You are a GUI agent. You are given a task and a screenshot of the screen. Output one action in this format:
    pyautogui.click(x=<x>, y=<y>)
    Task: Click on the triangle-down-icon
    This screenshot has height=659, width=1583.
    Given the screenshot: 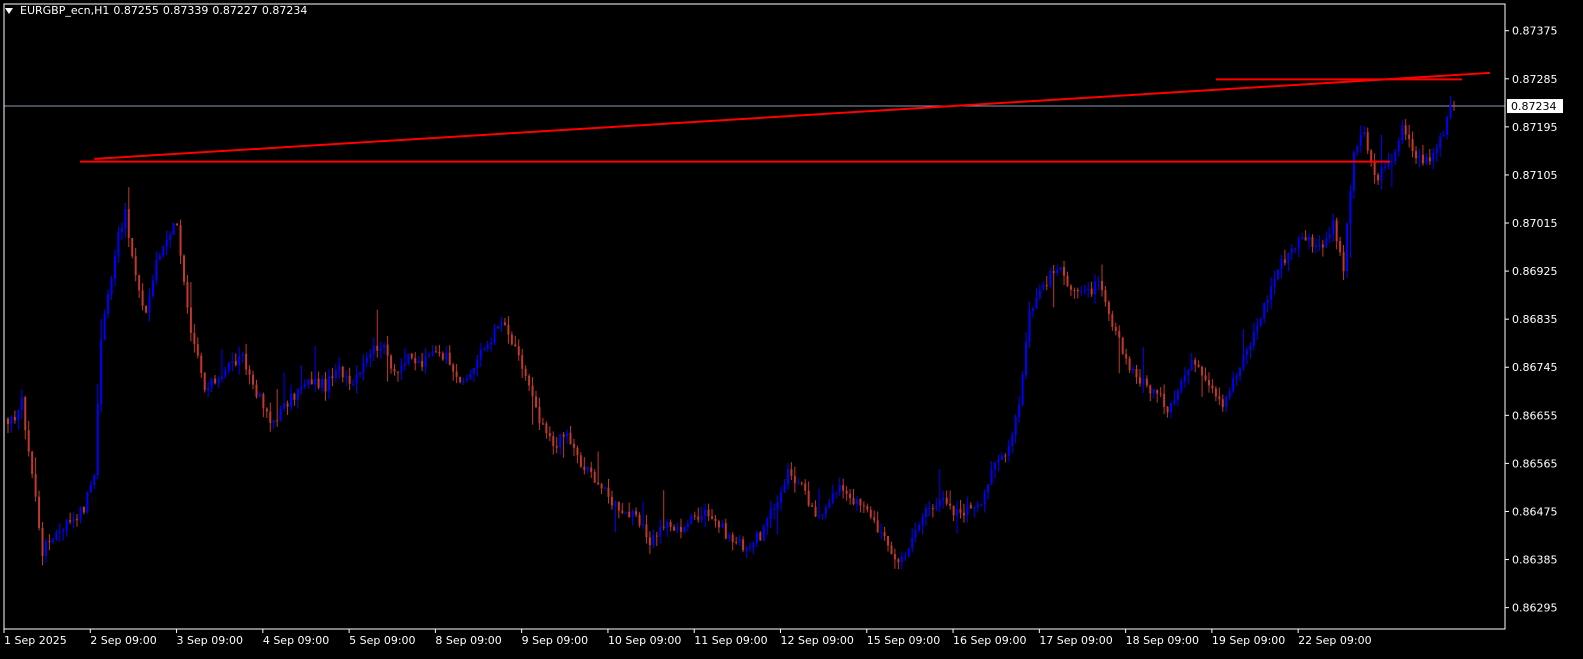 What is the action you would take?
    pyautogui.click(x=9, y=11)
    